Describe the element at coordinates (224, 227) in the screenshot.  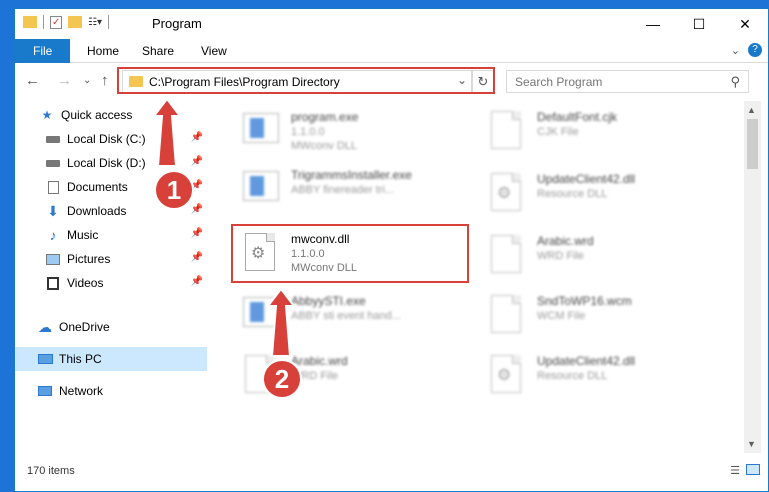
I see `annotation-arrows` at that location.